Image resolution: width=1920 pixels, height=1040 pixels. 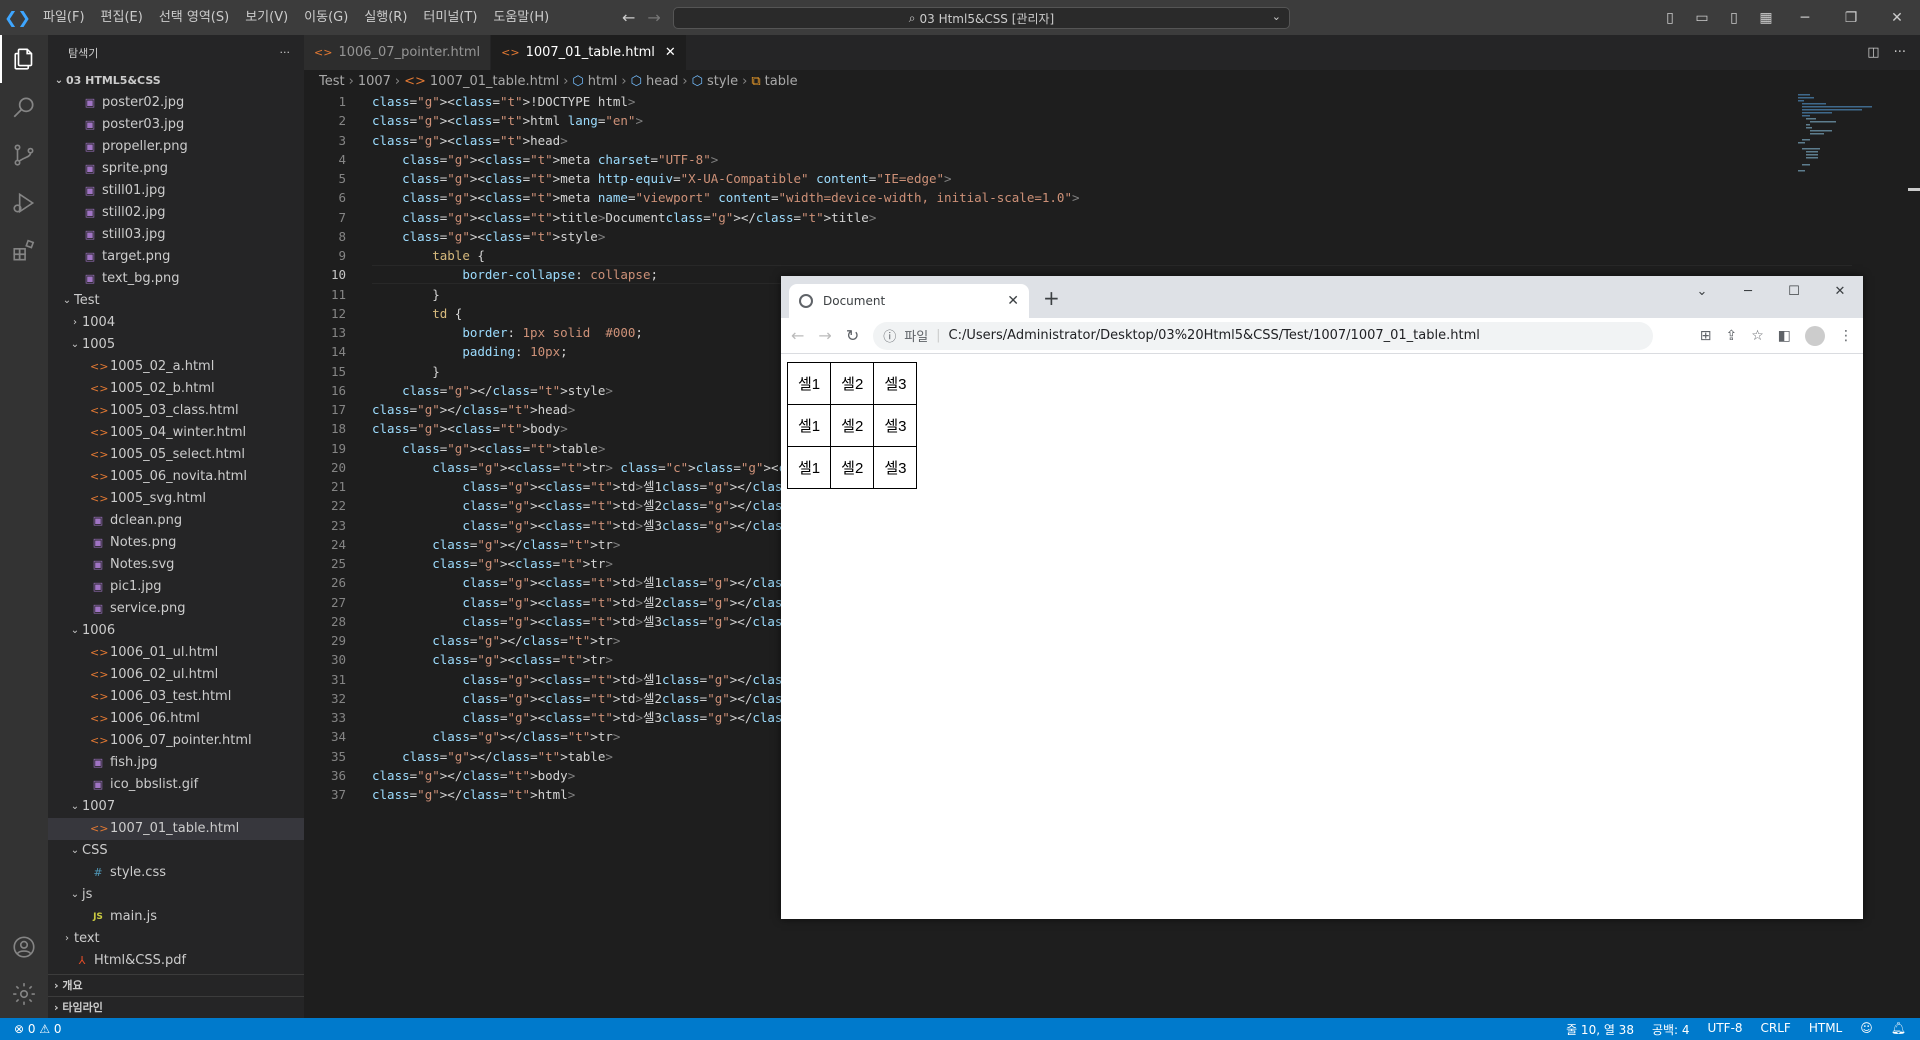 What do you see at coordinates (1825, 1029) in the screenshot?
I see `language-mode: HTML` at bounding box center [1825, 1029].